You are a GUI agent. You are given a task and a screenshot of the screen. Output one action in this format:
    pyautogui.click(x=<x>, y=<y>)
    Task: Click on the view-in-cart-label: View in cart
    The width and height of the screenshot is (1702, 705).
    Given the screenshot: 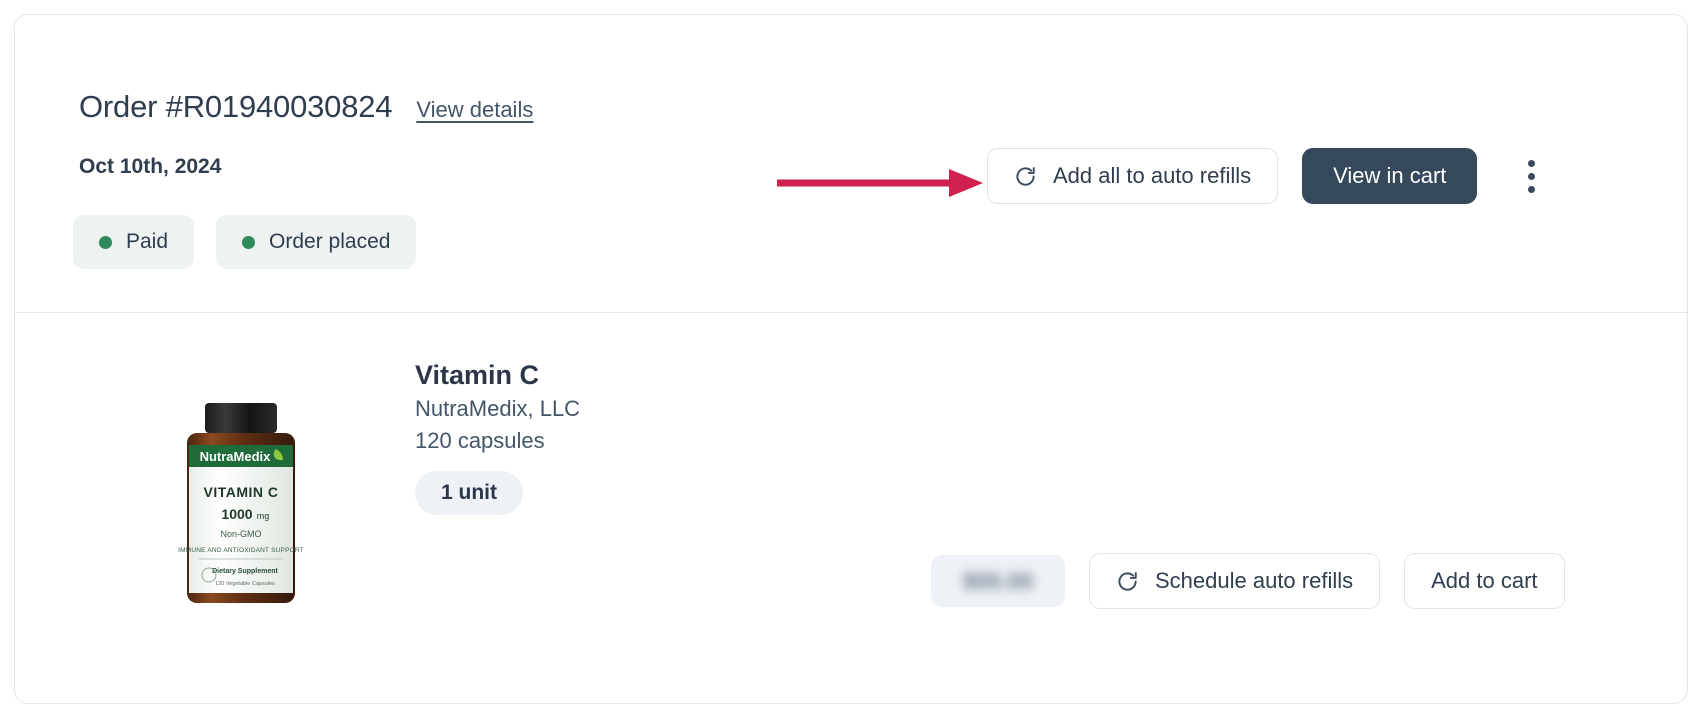 What is the action you would take?
    pyautogui.click(x=1390, y=175)
    